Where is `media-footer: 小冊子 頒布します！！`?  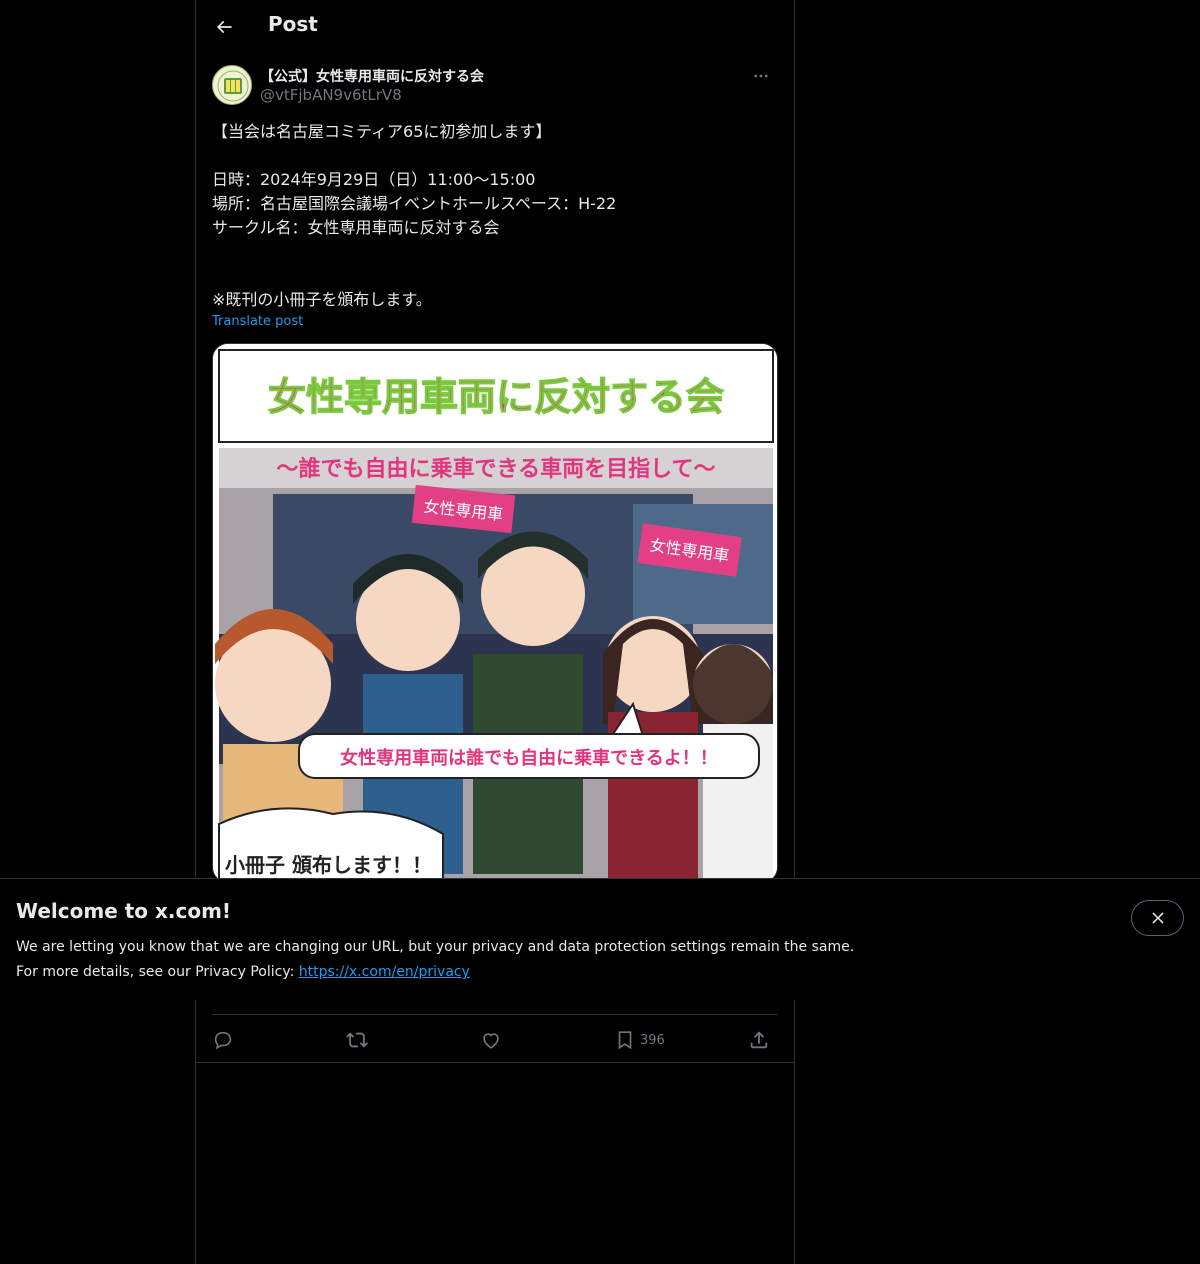
media-footer: 小冊子 頒布します！！ is located at coordinates (328, 865).